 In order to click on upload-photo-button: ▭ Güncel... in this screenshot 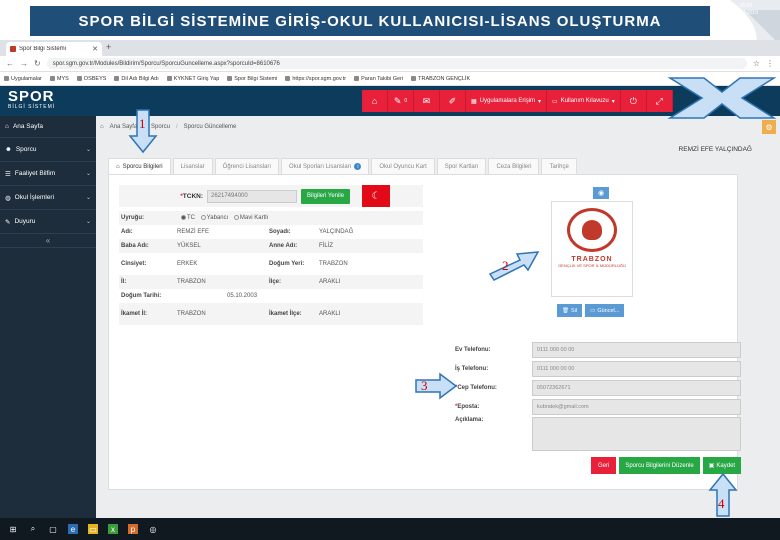, I will do `click(605, 310)`.